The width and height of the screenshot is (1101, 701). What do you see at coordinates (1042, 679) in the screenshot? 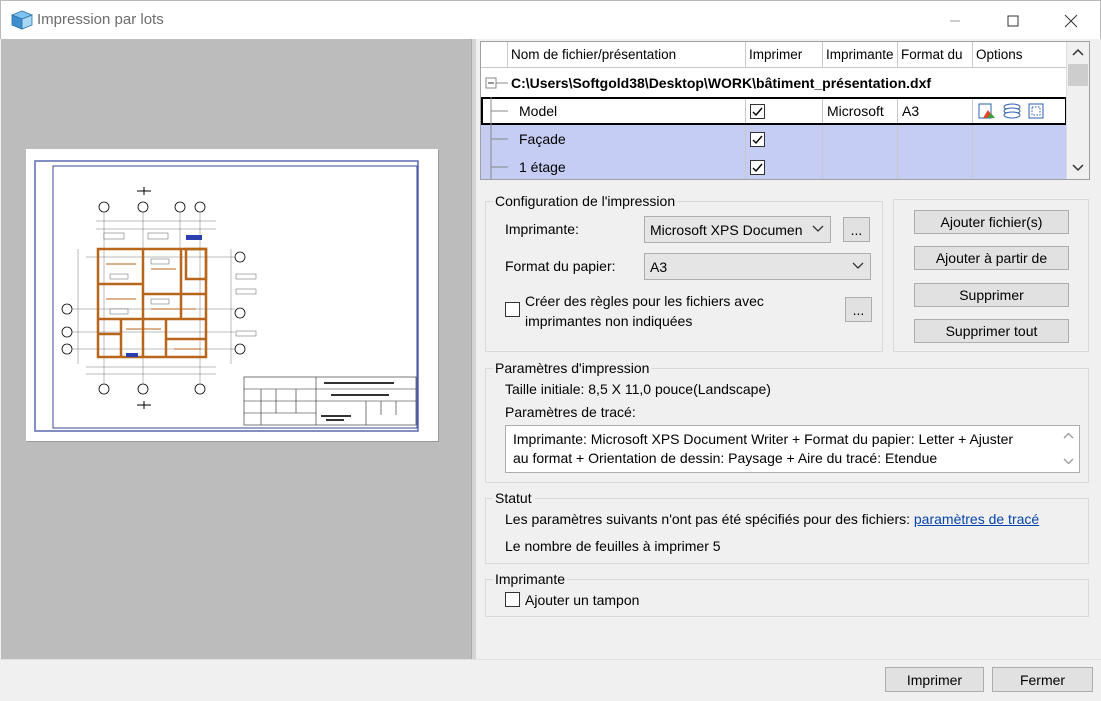
I see `close-dialog-button: Fermer` at bounding box center [1042, 679].